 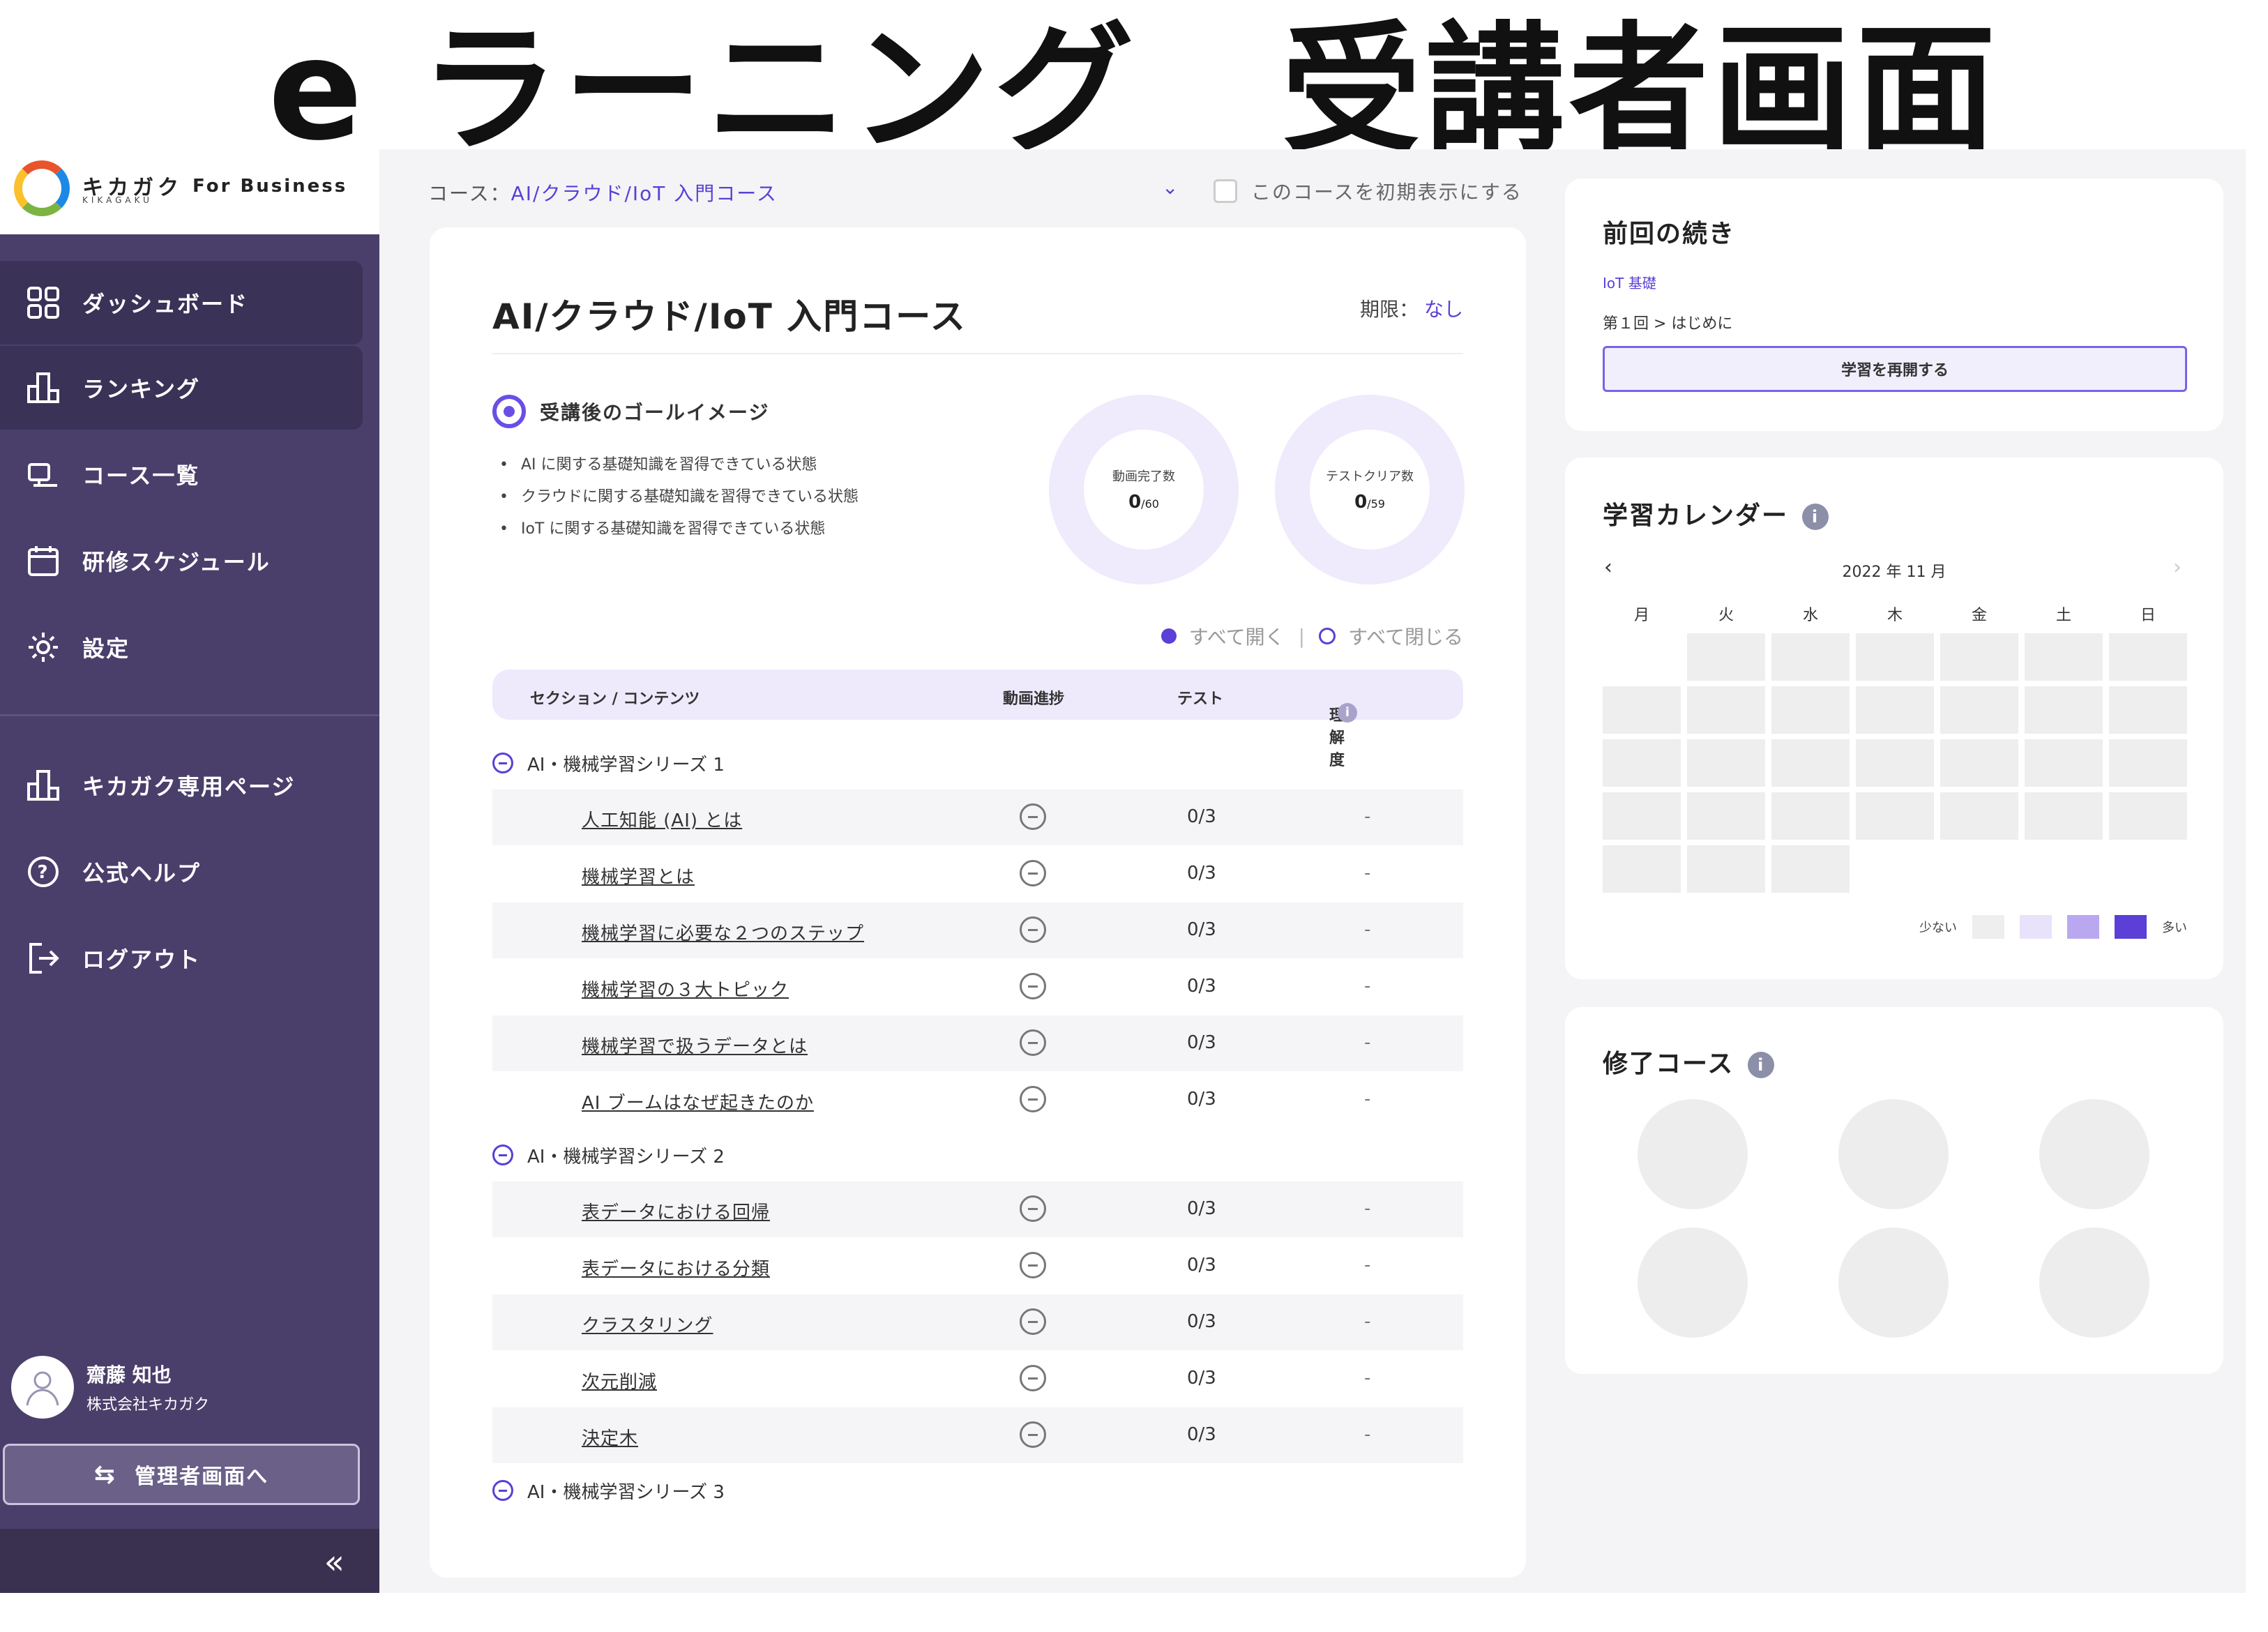 I want to click on deadline-label: 期限：, so click(x=1389, y=309).